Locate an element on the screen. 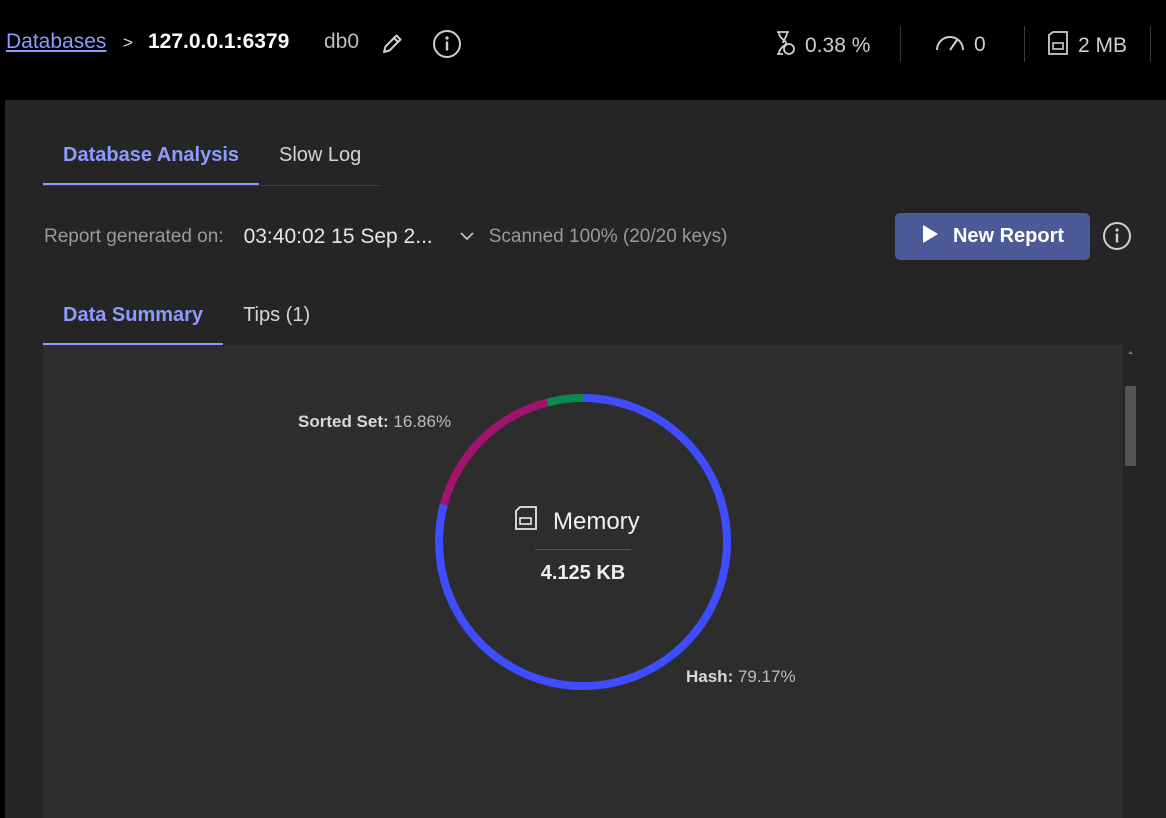 This screenshot has height=818, width=1166. label-hash: Hash: 79.17% is located at coordinates (741, 677).